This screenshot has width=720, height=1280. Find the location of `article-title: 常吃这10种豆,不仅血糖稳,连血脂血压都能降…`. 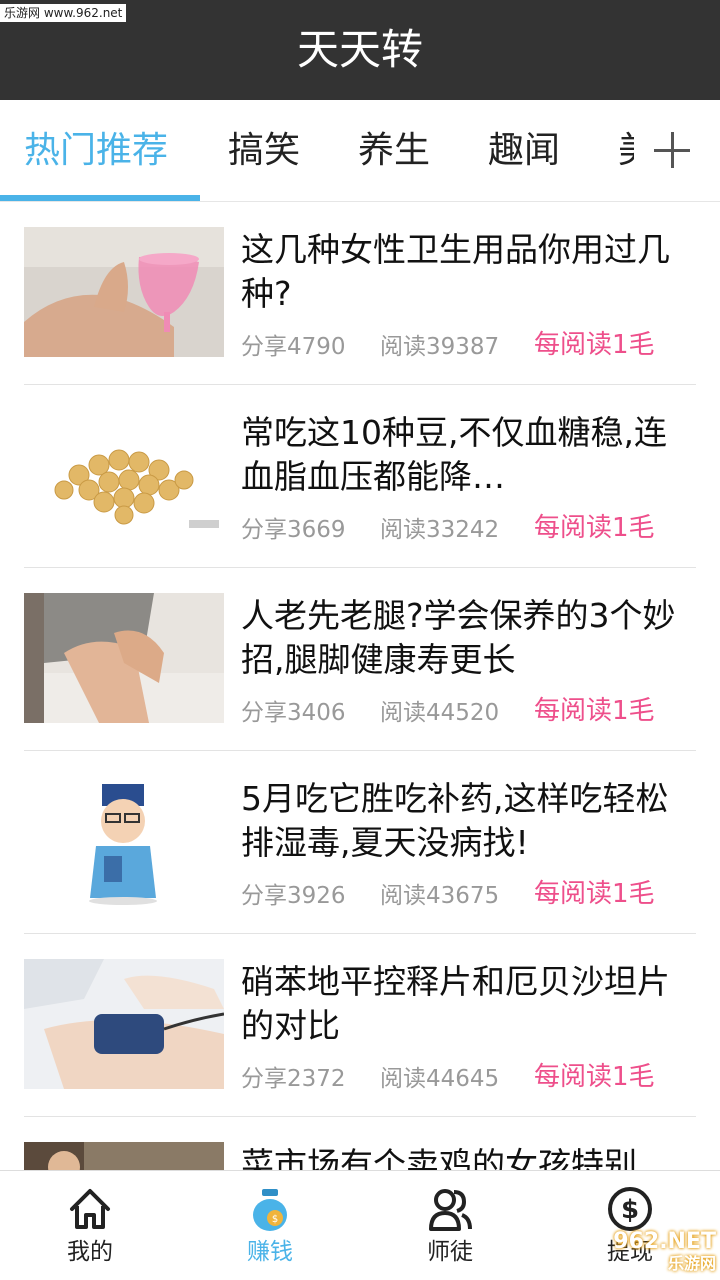

article-title: 常吃这10种豆,不仅血糖稳,连血脂血压都能降… is located at coordinates (468, 455).